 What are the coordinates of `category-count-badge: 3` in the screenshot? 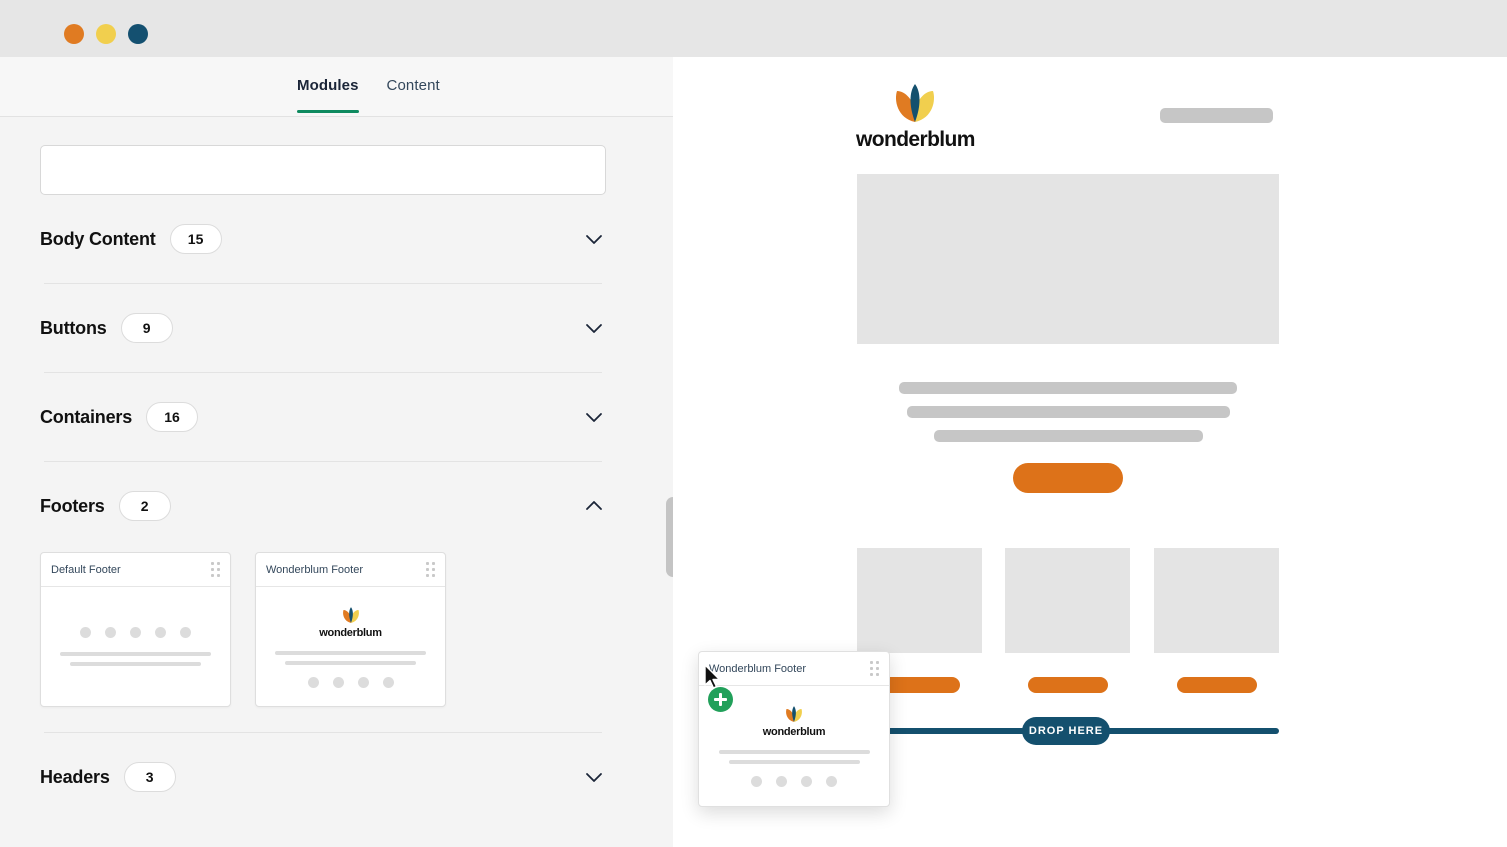 It's located at (149, 777).